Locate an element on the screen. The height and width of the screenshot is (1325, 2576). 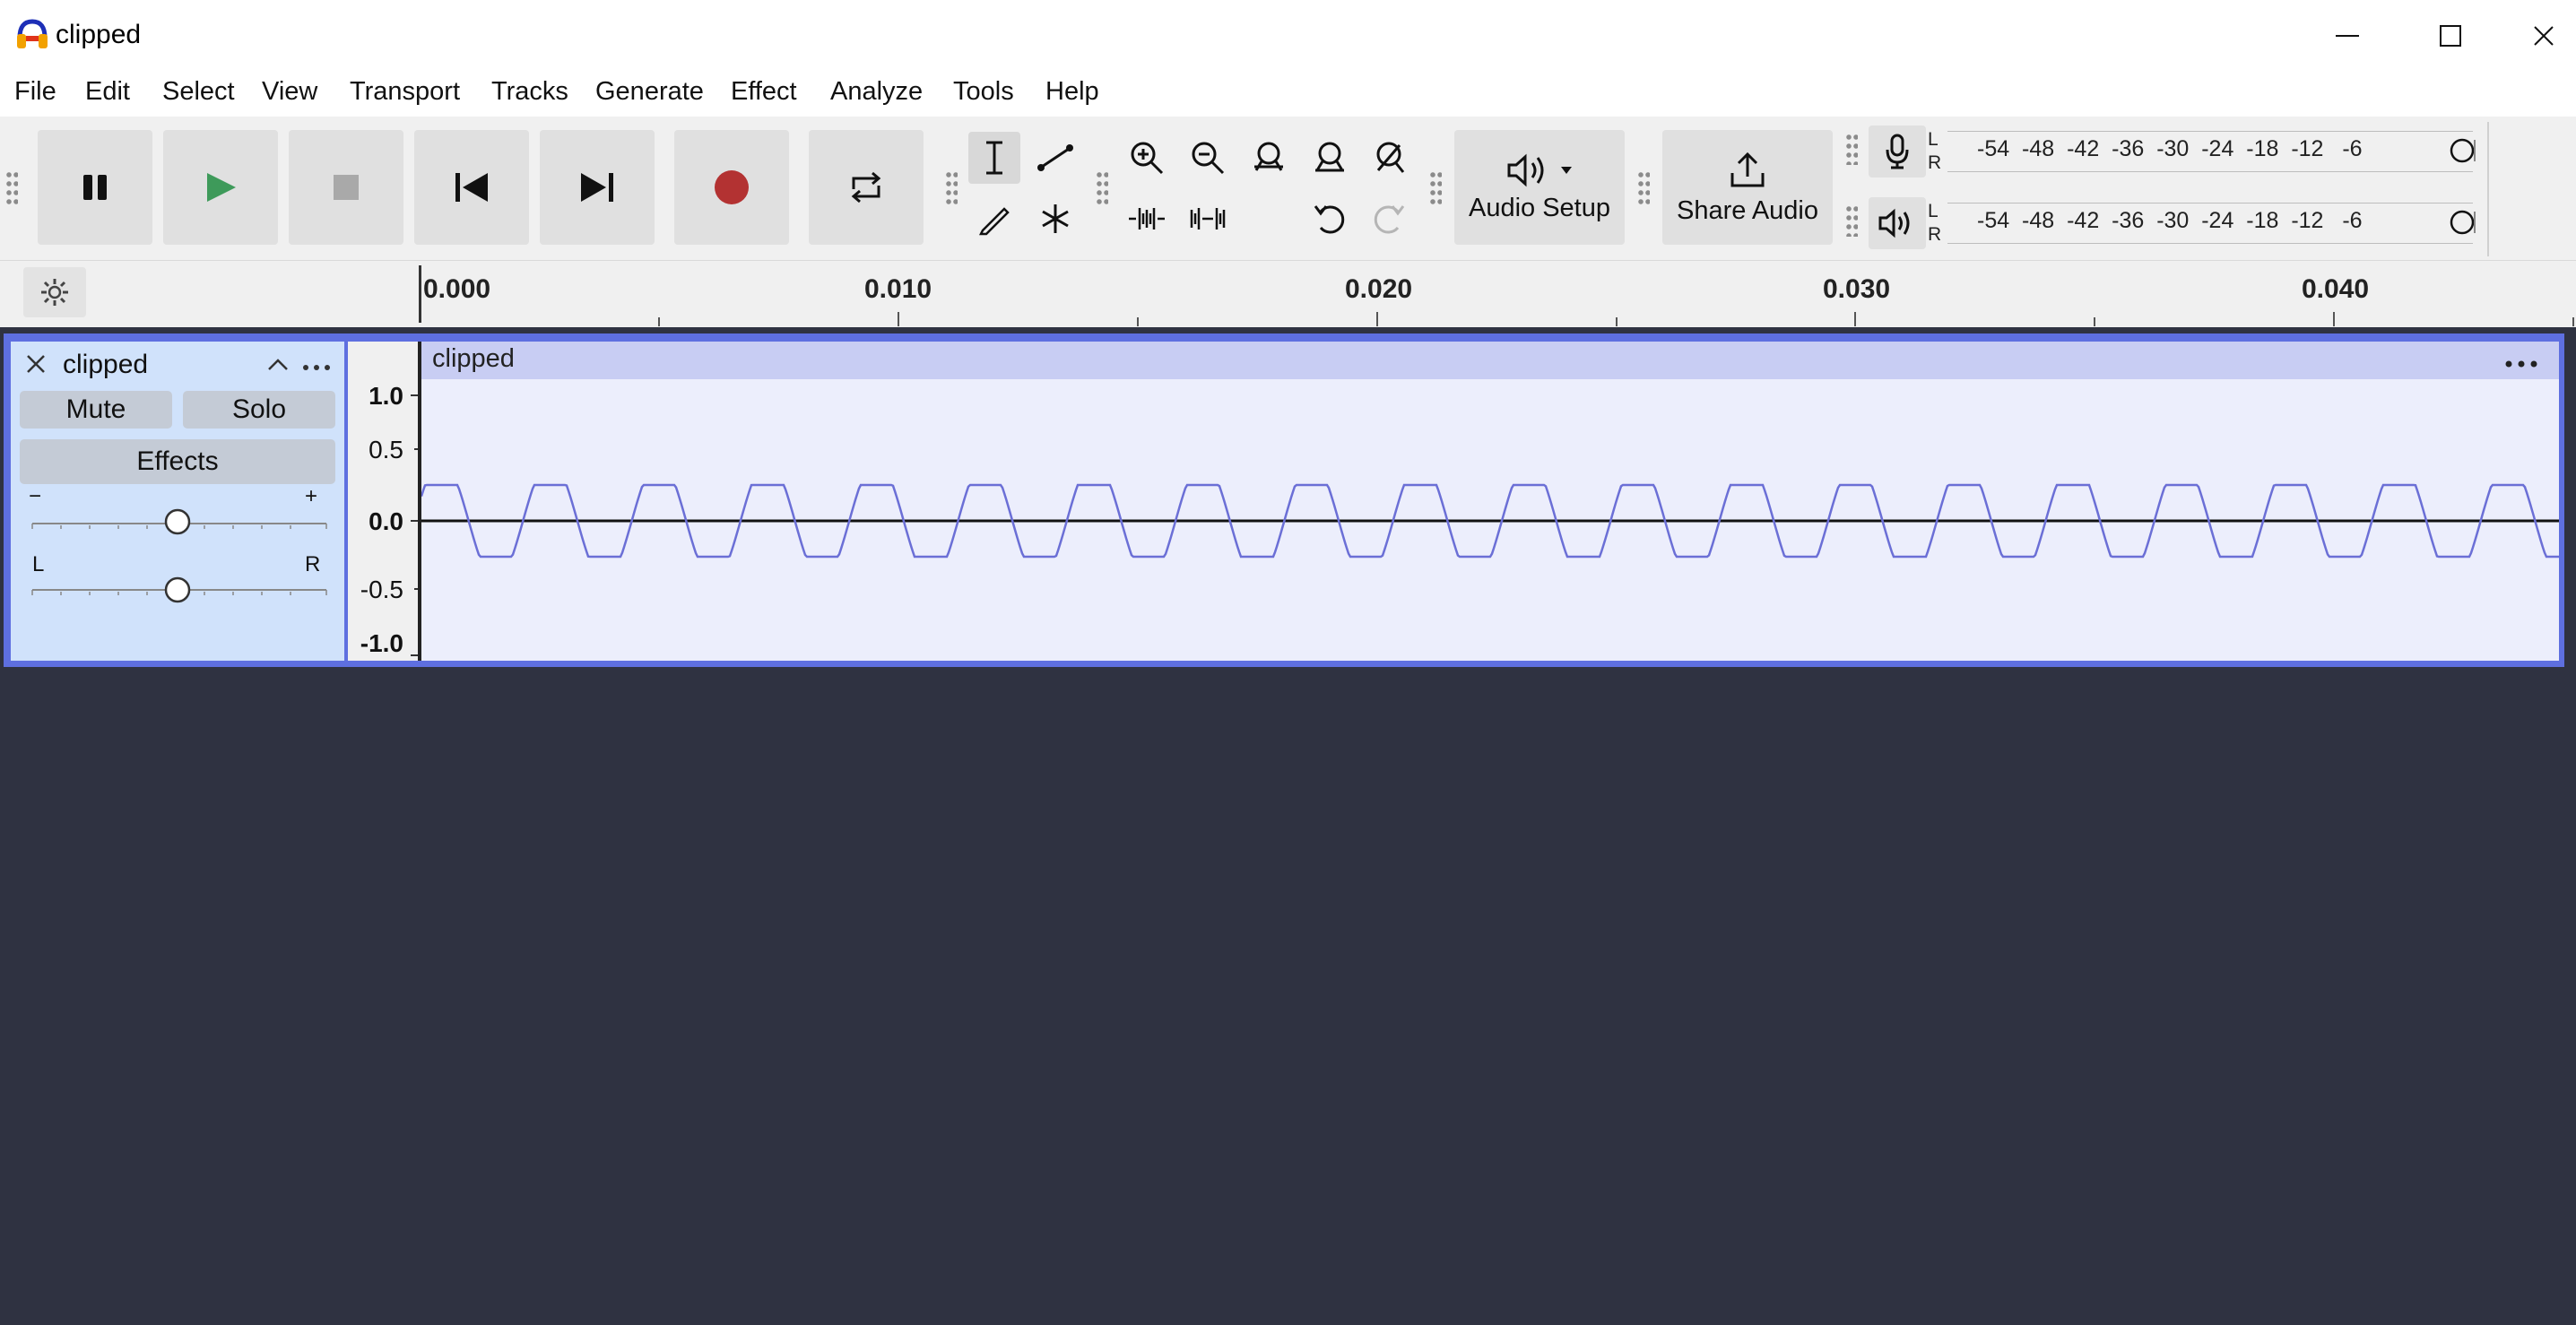
mute-button: Mute is located at coordinates (96, 410).